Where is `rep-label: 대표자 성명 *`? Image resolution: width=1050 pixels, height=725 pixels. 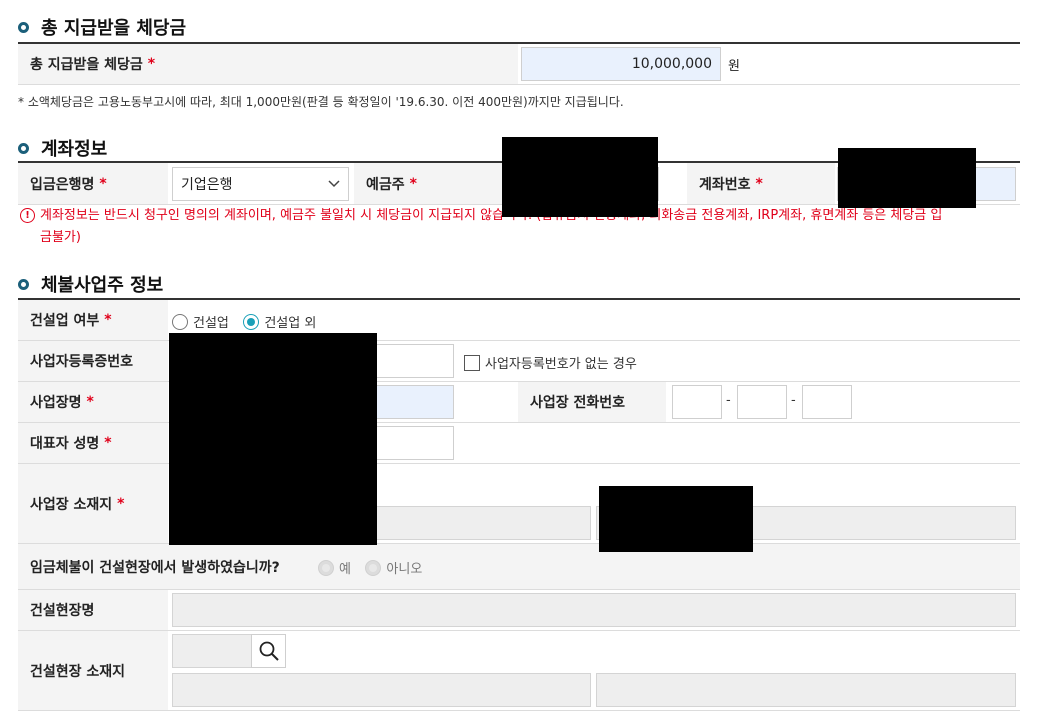 rep-label: 대표자 성명 * is located at coordinates (93, 443).